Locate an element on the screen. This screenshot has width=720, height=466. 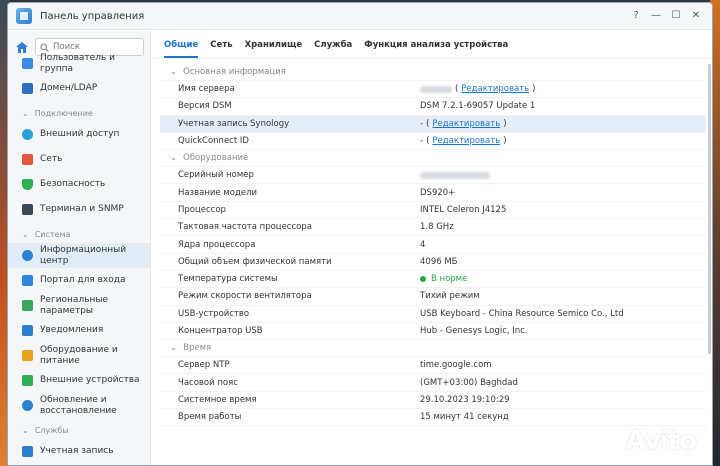
tab-storage: Хранилище is located at coordinates (274, 49).